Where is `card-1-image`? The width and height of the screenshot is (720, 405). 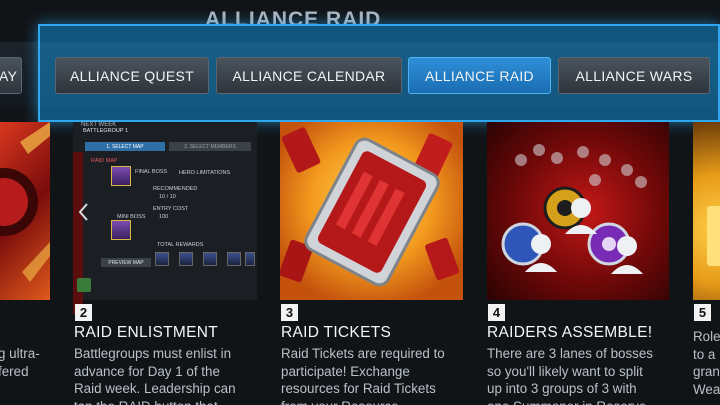
card-1-image is located at coordinates (25, 211).